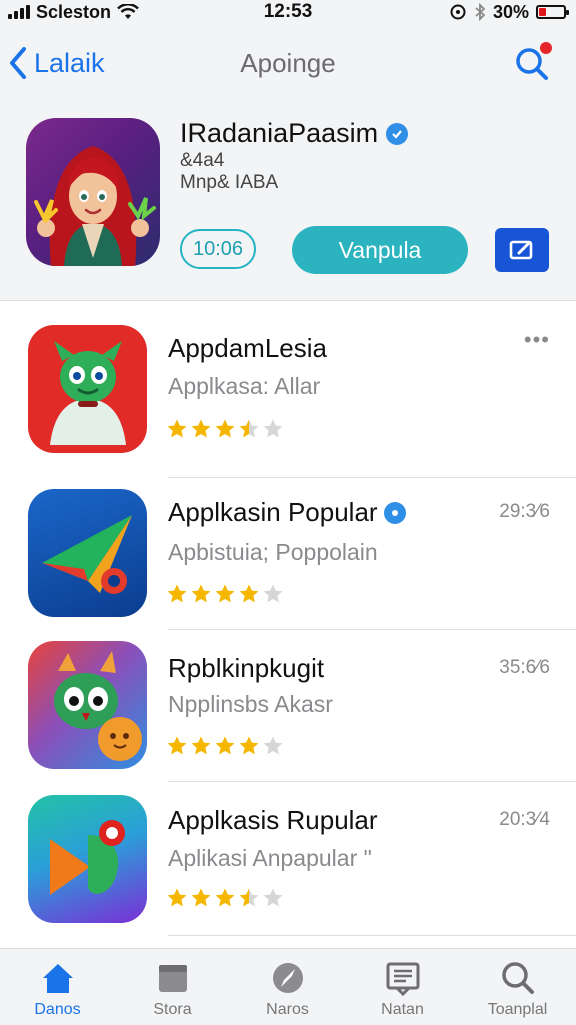  I want to click on app-title-row: Applkasin Popular, so click(287, 512).